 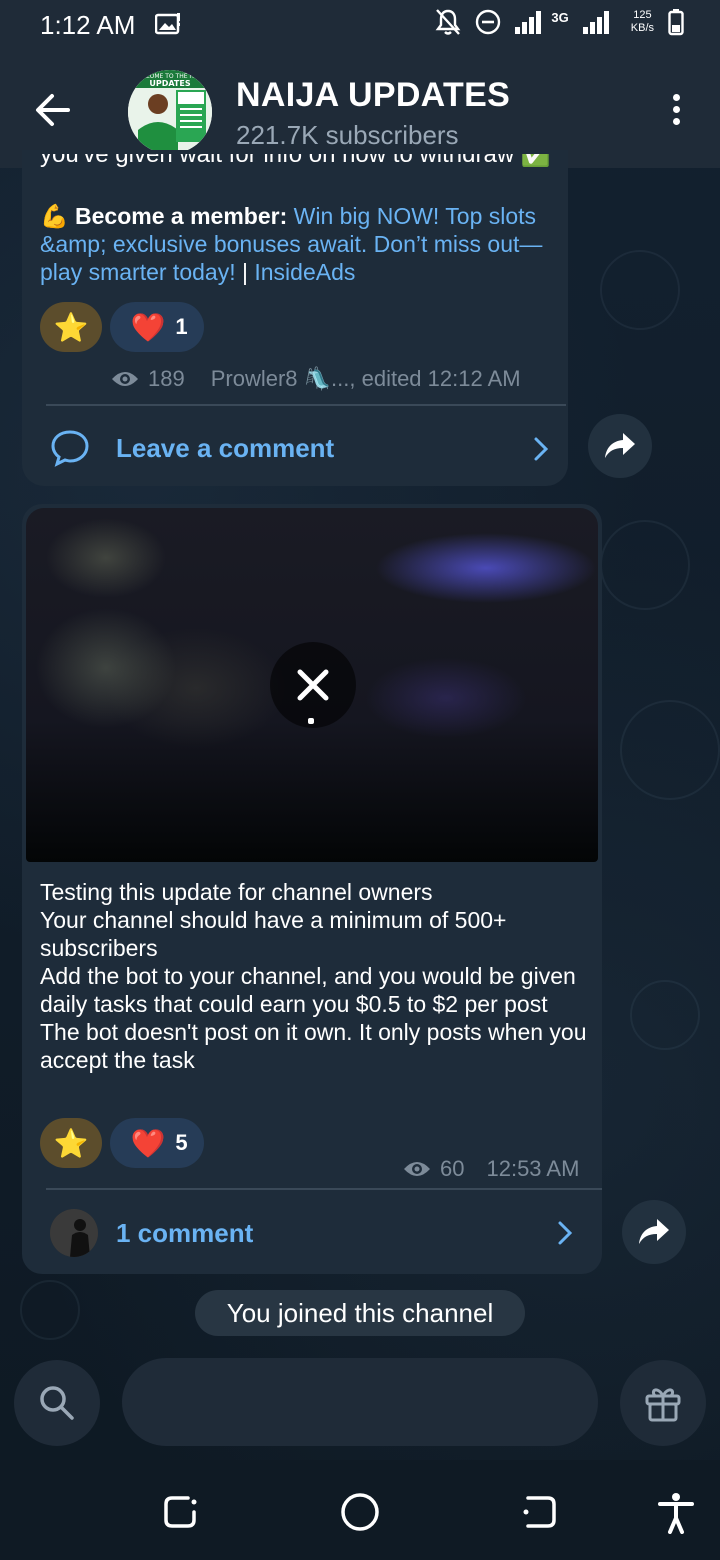 I want to click on message-time: 12:53 AM, so click(x=533, y=1168).